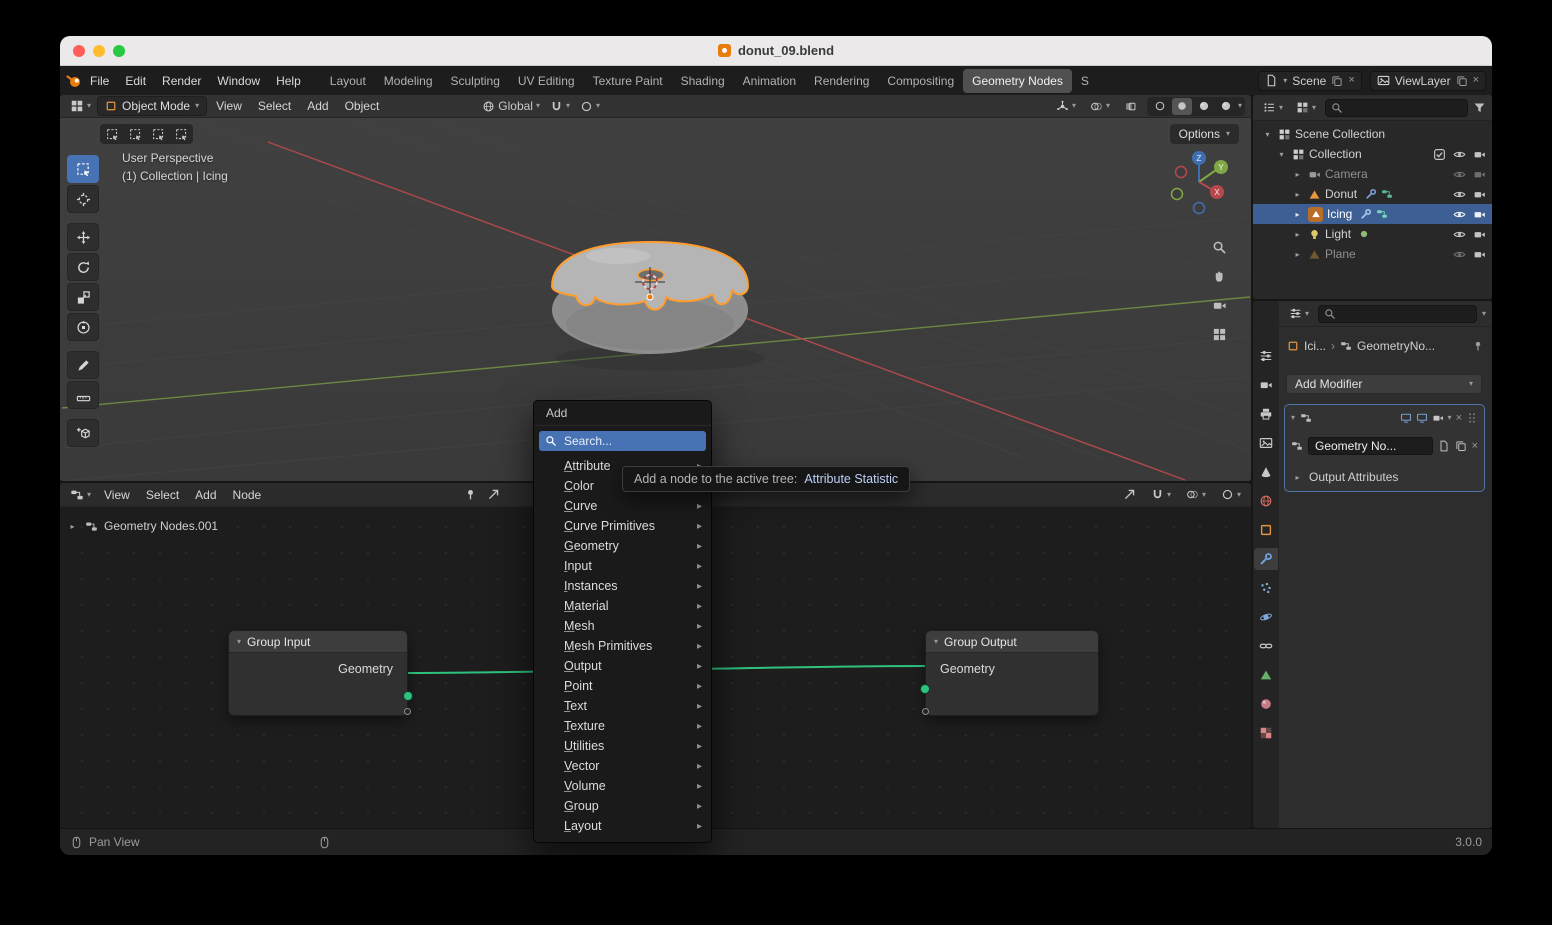 The height and width of the screenshot is (925, 1552). Describe the element at coordinates (1219, 305) in the screenshot. I see `camera-view-icon` at that location.